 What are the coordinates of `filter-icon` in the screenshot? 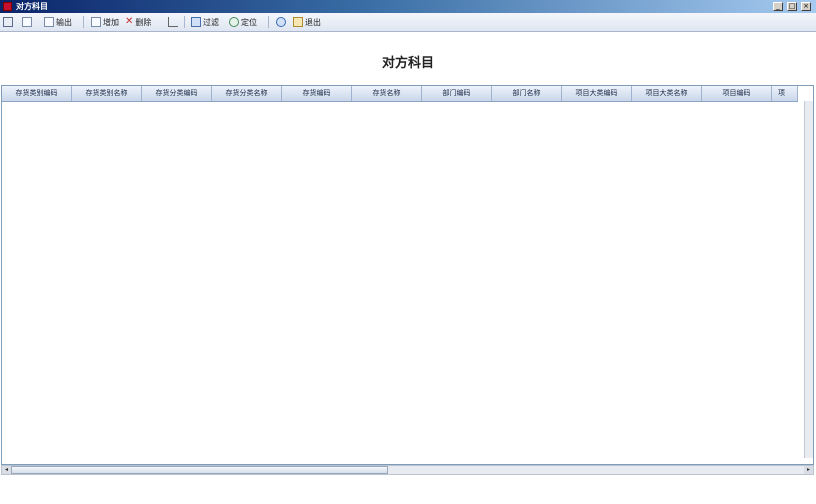 It's located at (196, 22).